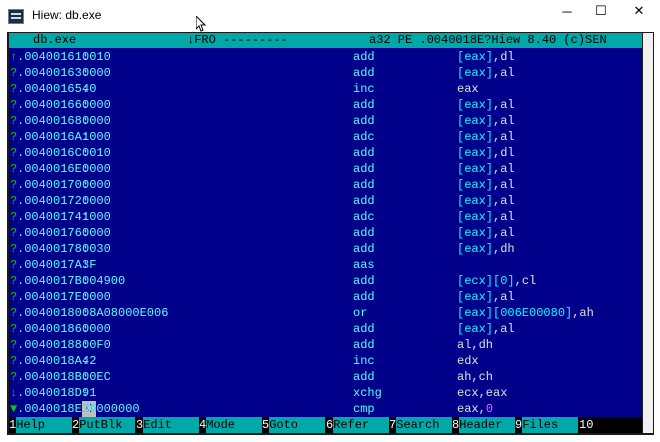 This screenshot has width=660, height=442. What do you see at coordinates (648, 233) in the screenshot?
I see `scrollbar` at bounding box center [648, 233].